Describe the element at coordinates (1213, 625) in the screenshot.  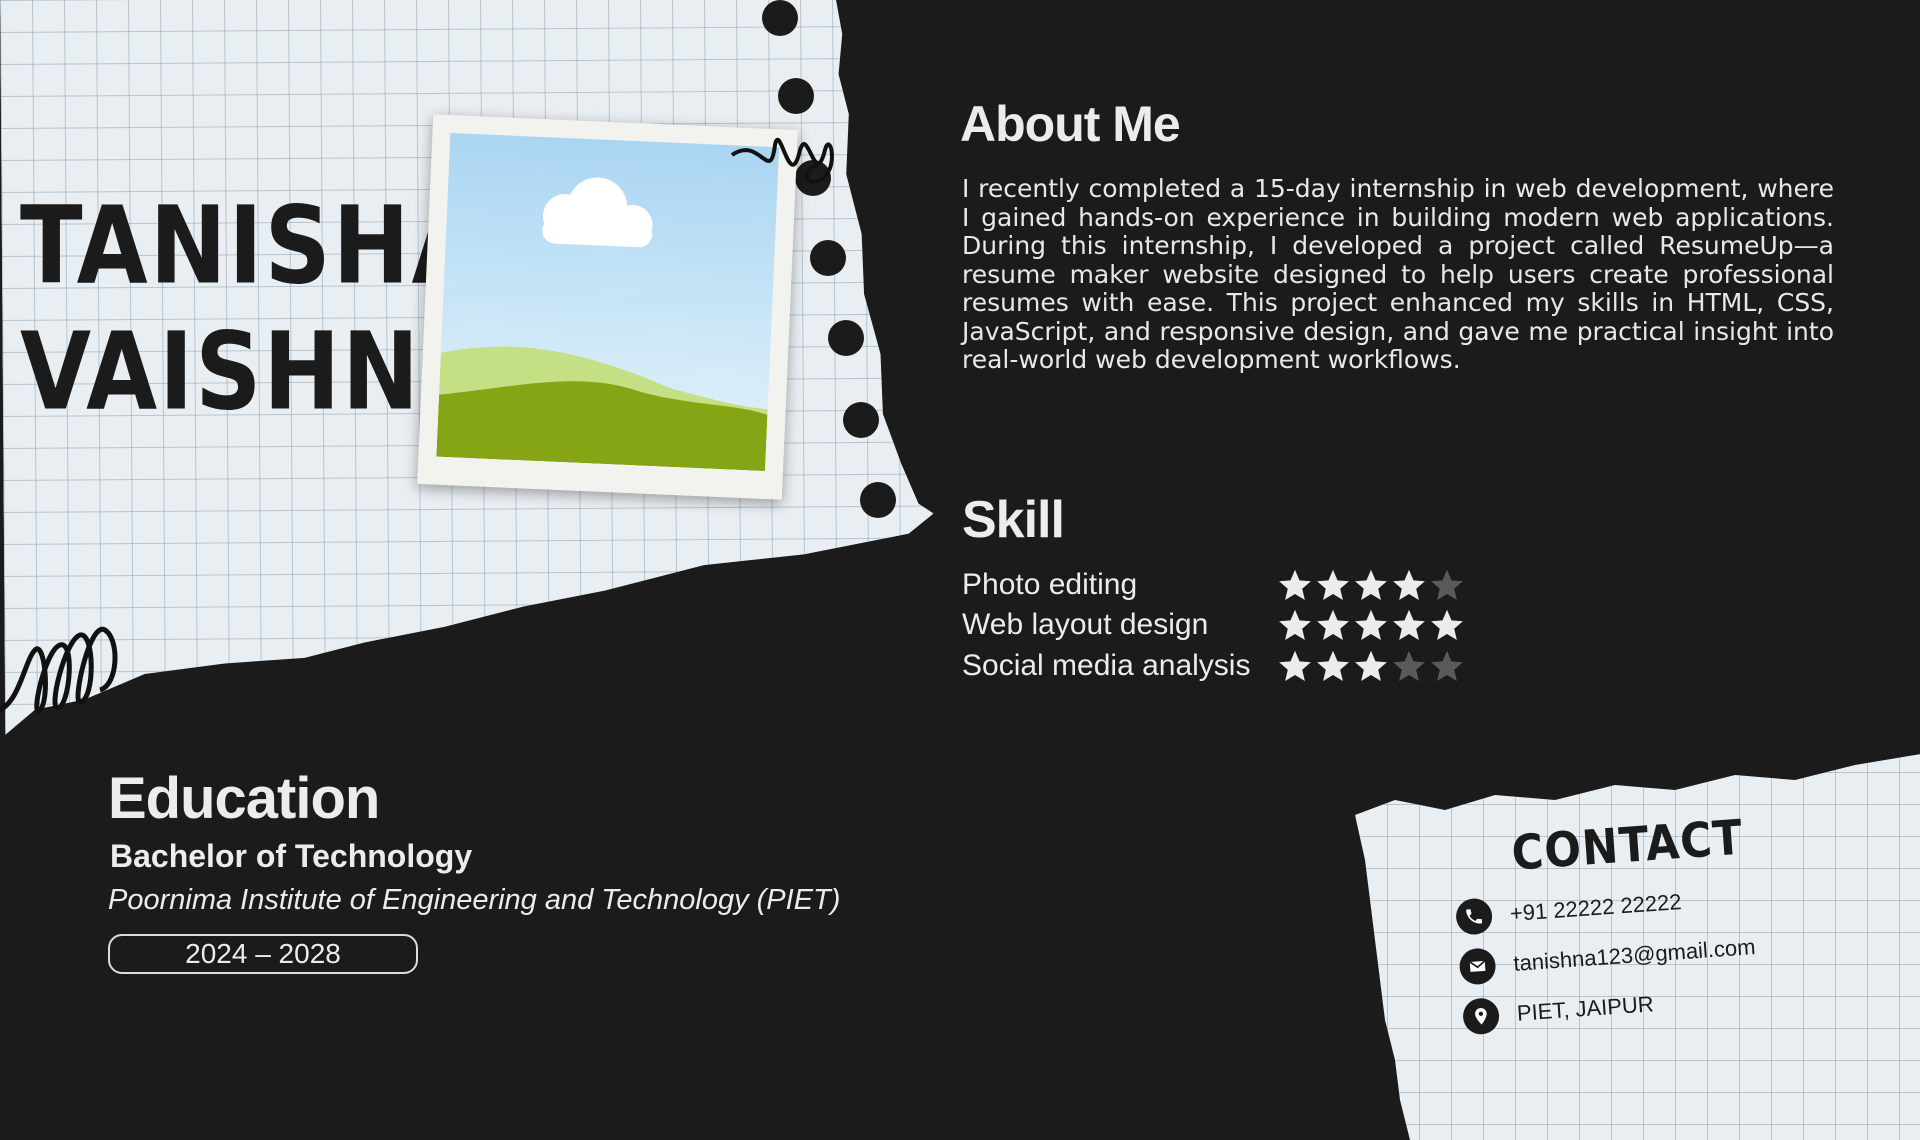
I see `skill-row: Web layout design` at that location.